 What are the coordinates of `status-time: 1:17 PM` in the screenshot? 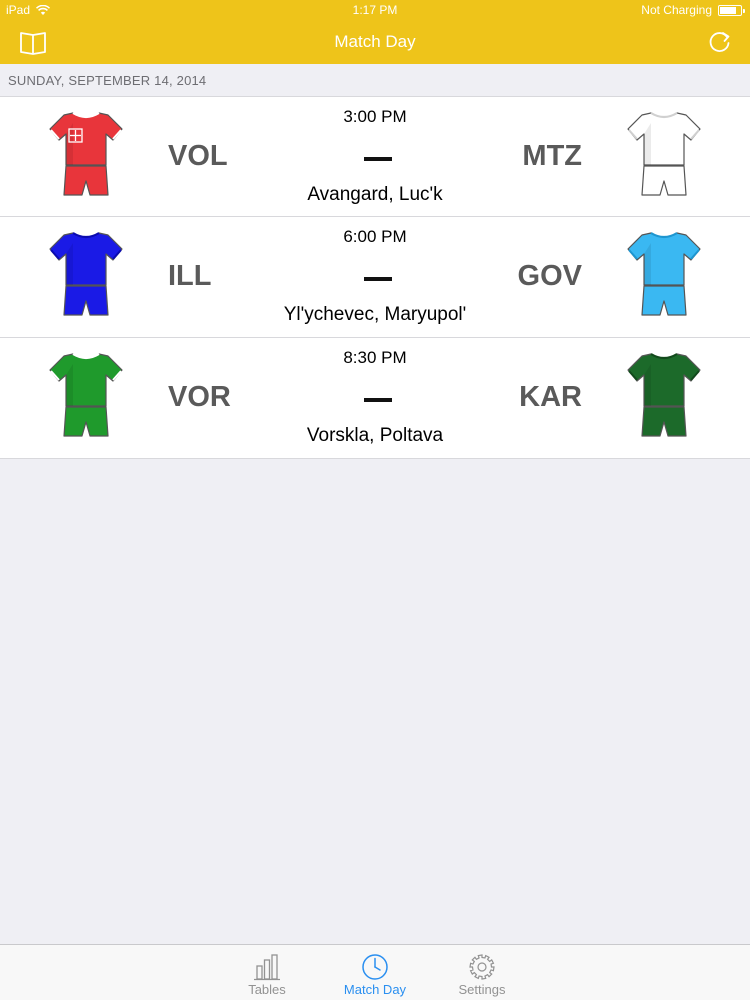 It's located at (375, 10).